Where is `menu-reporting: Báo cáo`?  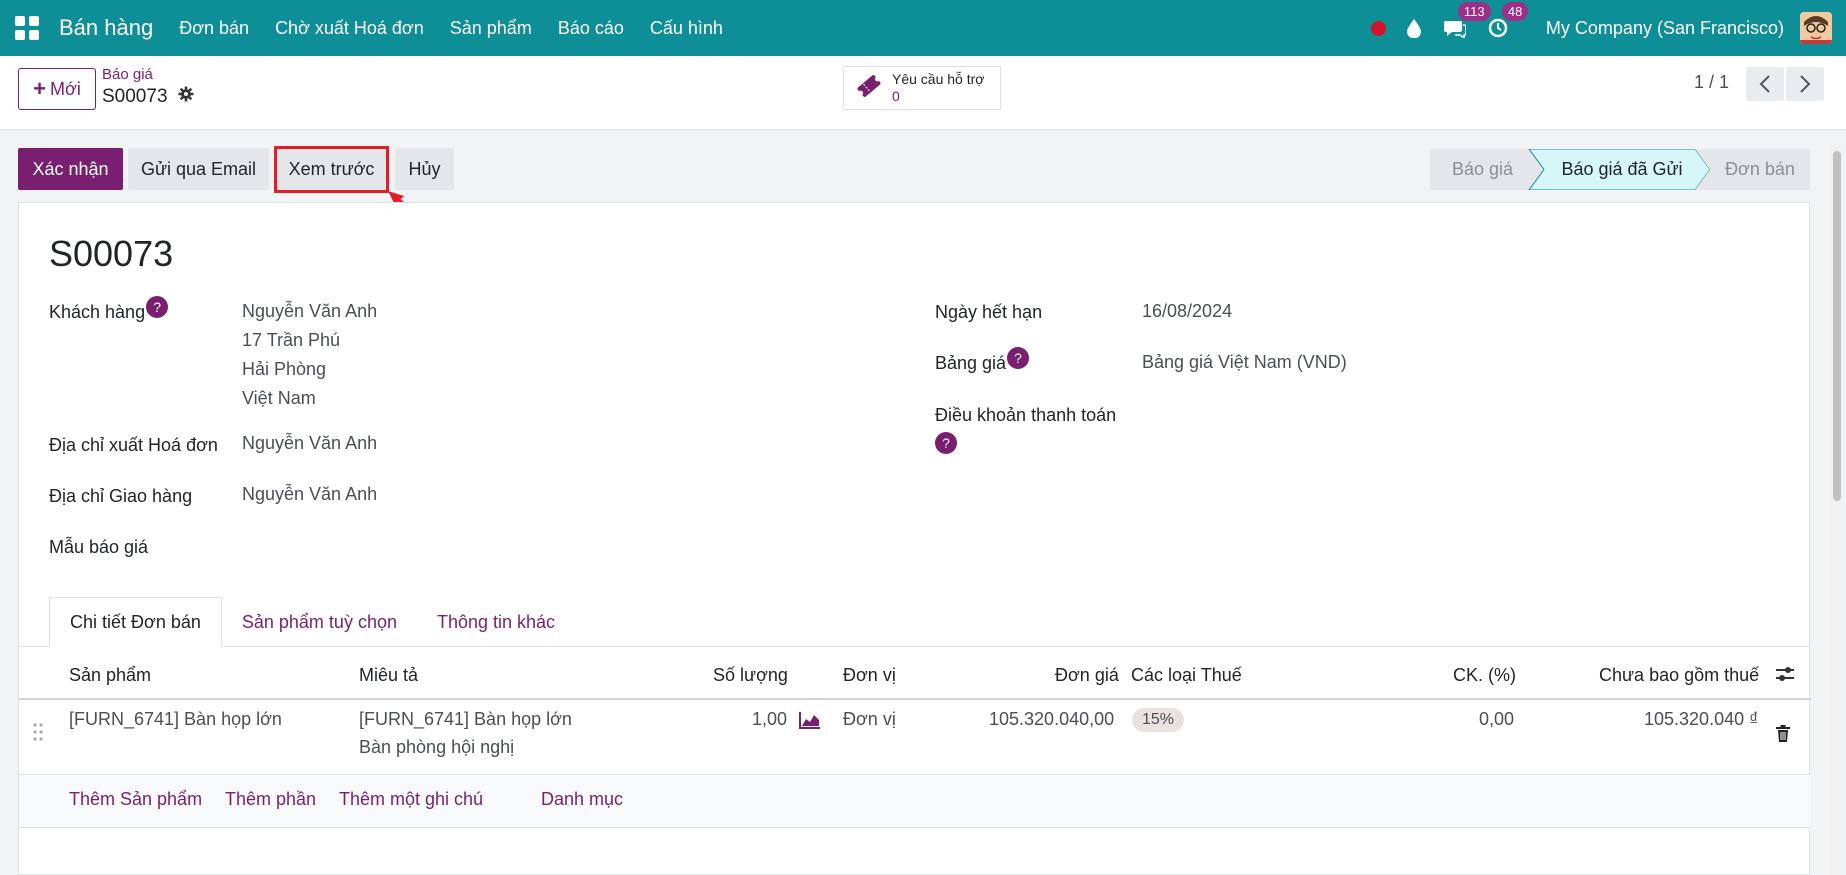 menu-reporting: Báo cáo is located at coordinates (591, 28).